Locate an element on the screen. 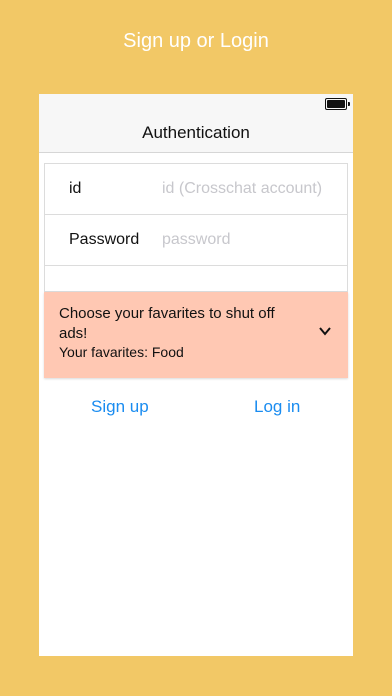 This screenshot has width=392, height=696. page-title: Sign up or Login is located at coordinates (196, 41).